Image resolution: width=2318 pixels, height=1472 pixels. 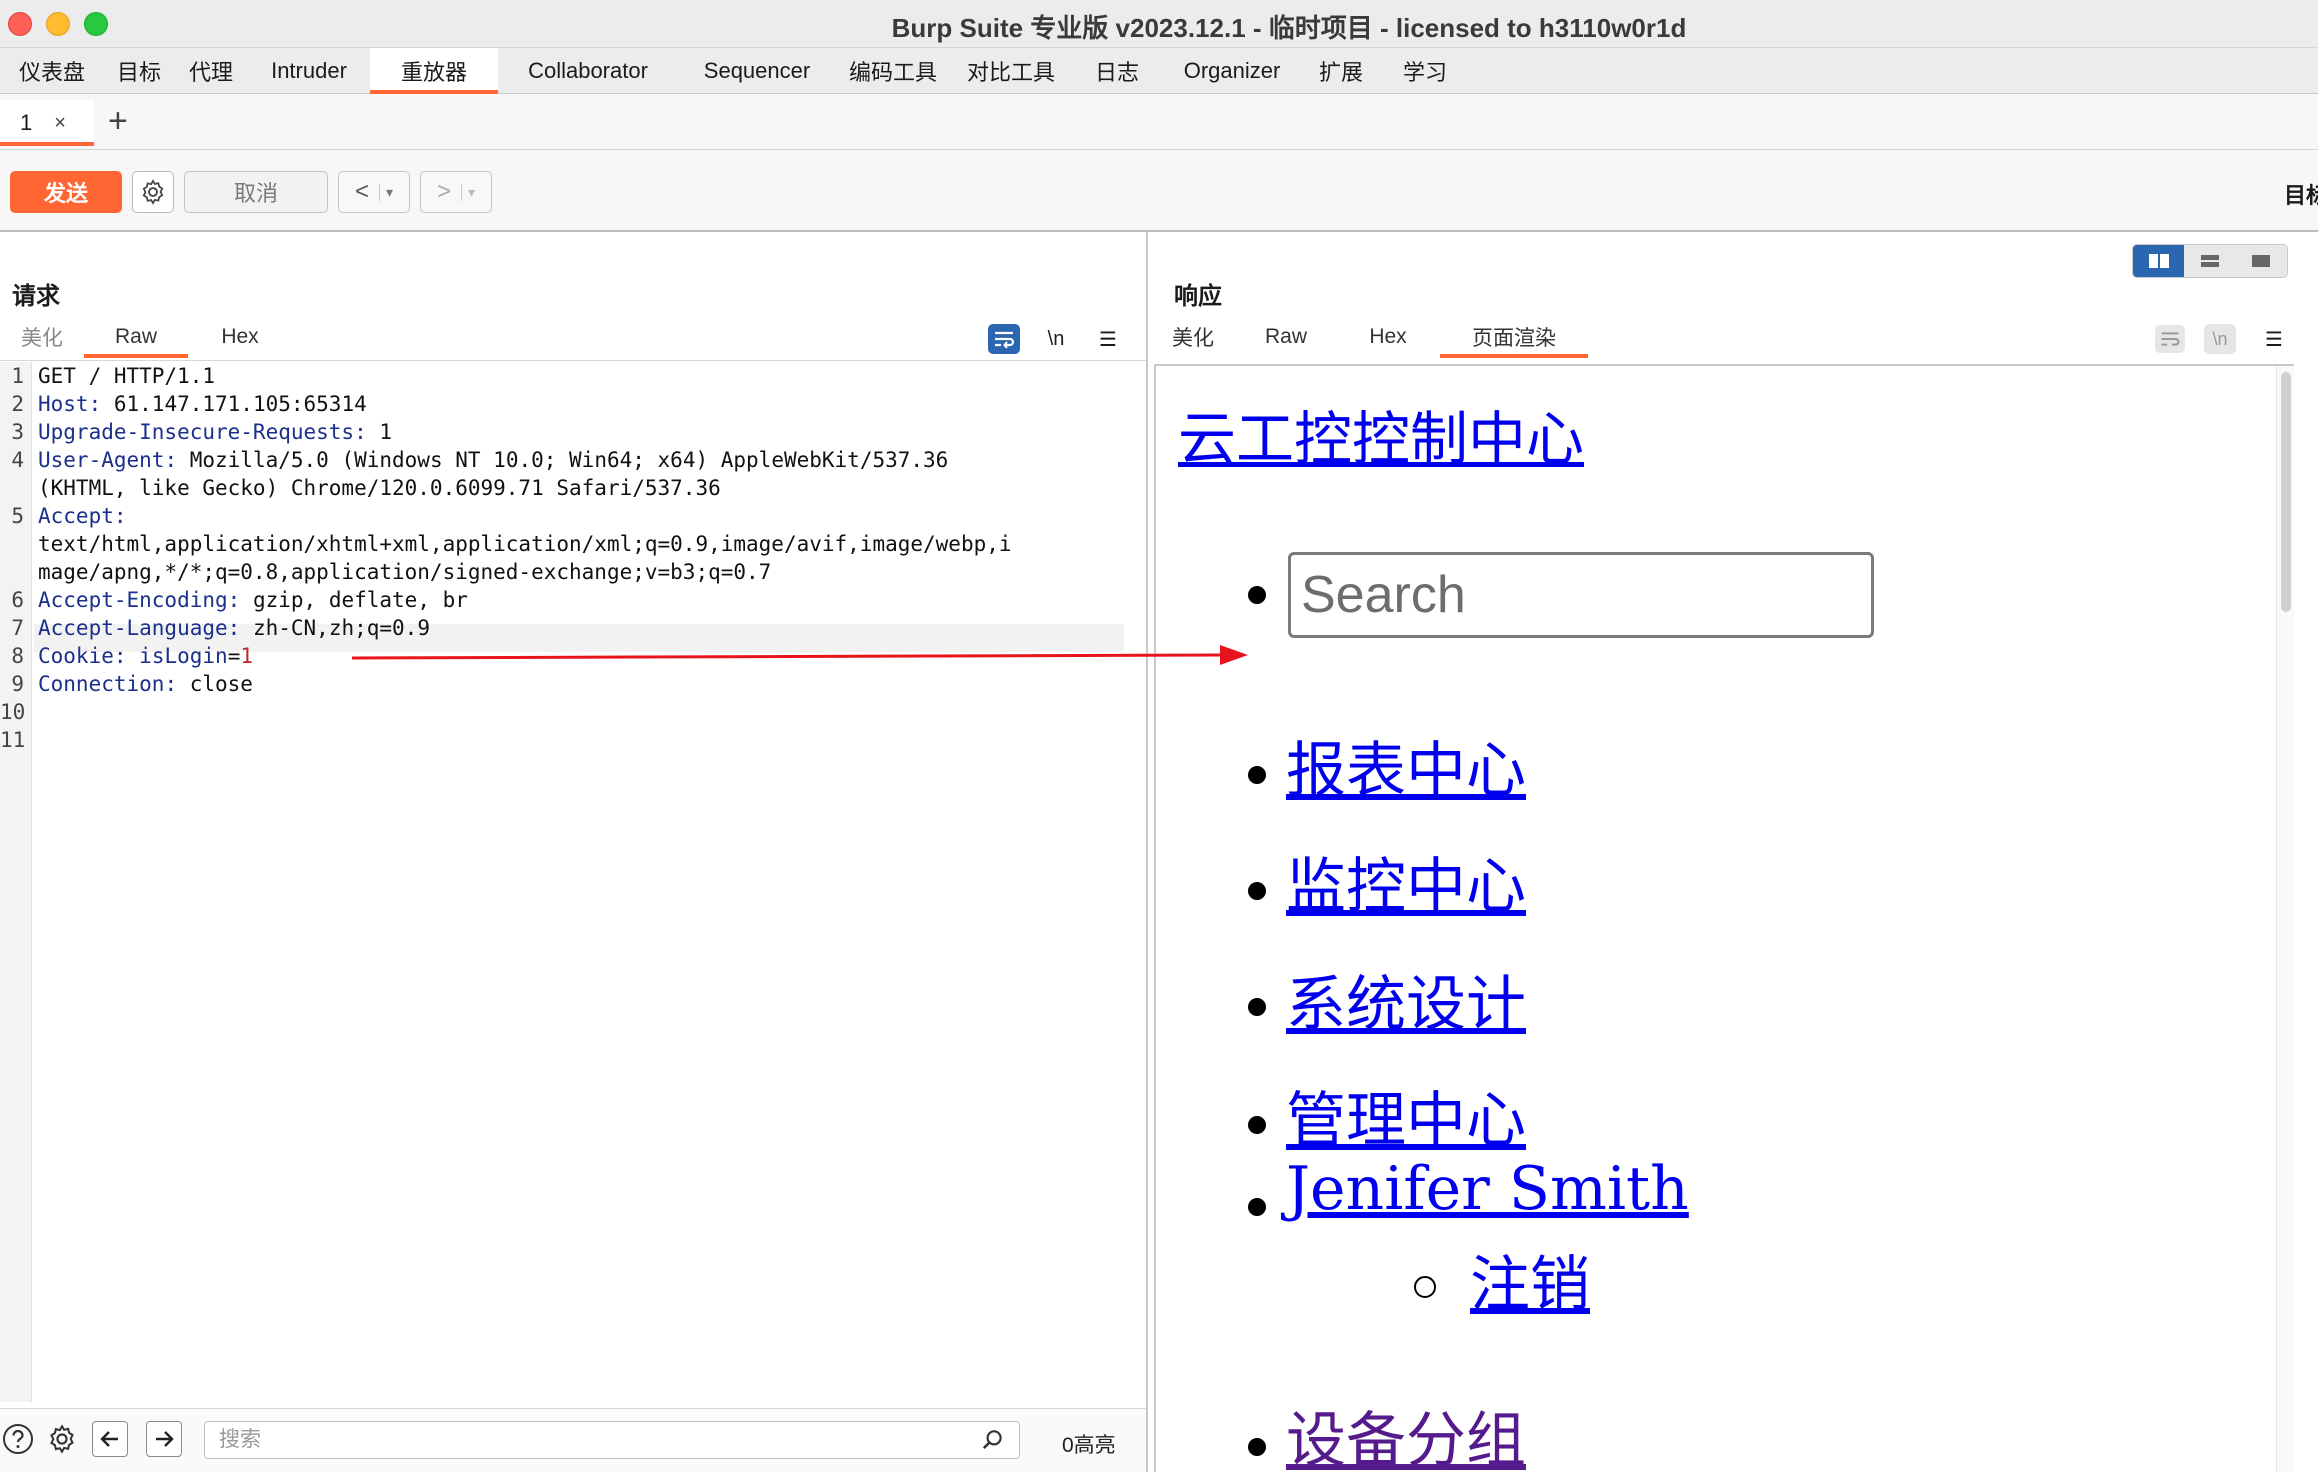 I want to click on close-icon: ×, so click(x=60, y=123).